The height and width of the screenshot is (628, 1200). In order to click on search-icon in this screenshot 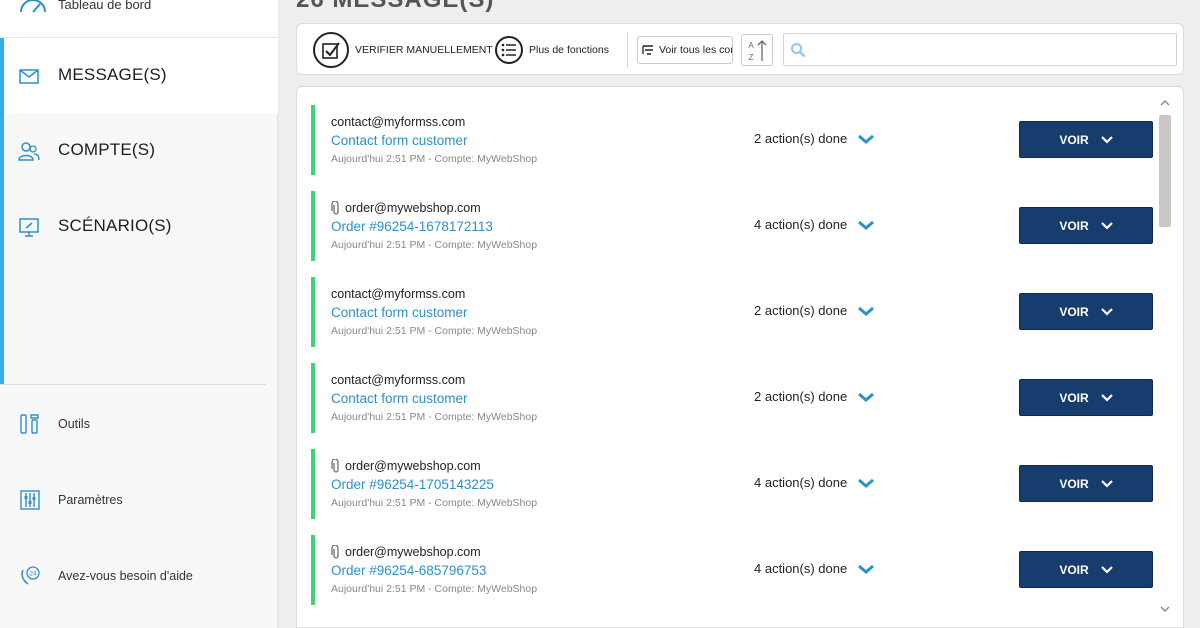, I will do `click(798, 50)`.